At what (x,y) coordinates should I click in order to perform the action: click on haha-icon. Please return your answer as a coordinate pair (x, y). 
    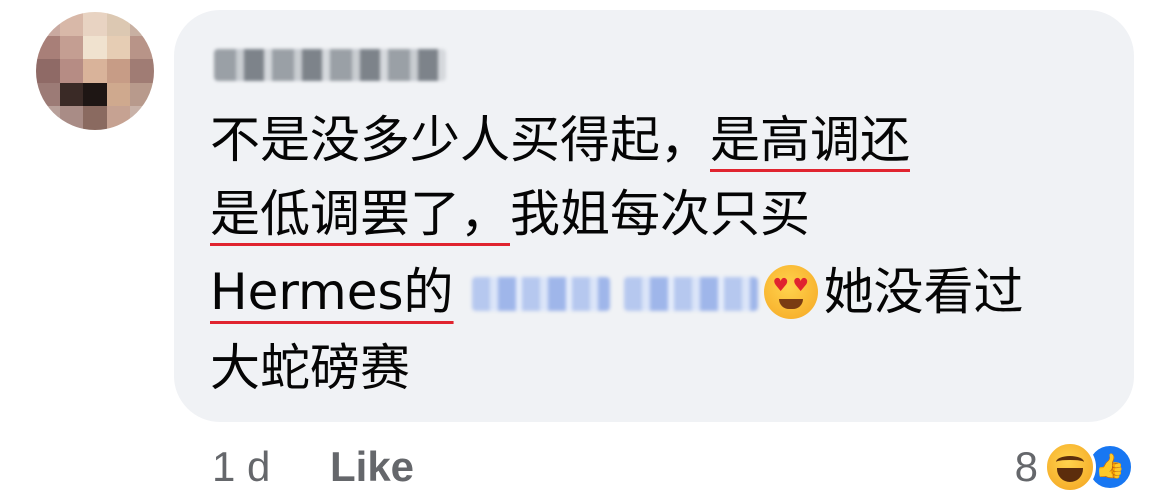
    Looking at the image, I should click on (1070, 467).